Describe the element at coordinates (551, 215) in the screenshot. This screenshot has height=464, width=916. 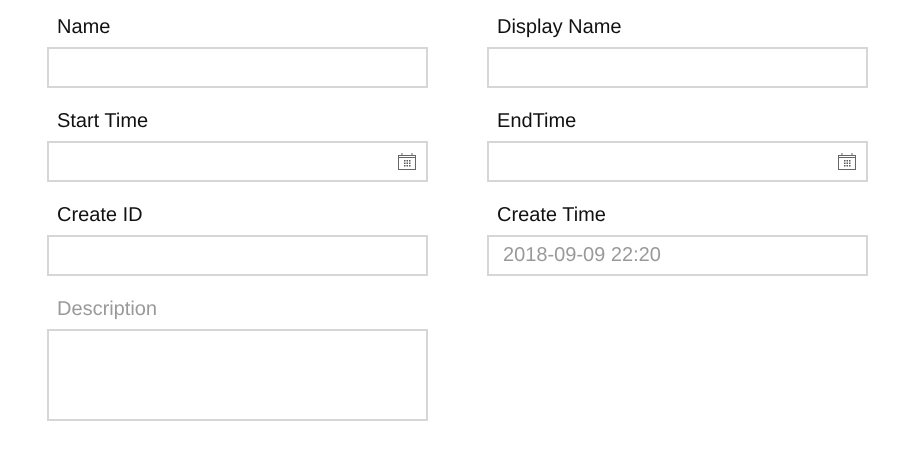
I see `field-label: Create Time` at that location.